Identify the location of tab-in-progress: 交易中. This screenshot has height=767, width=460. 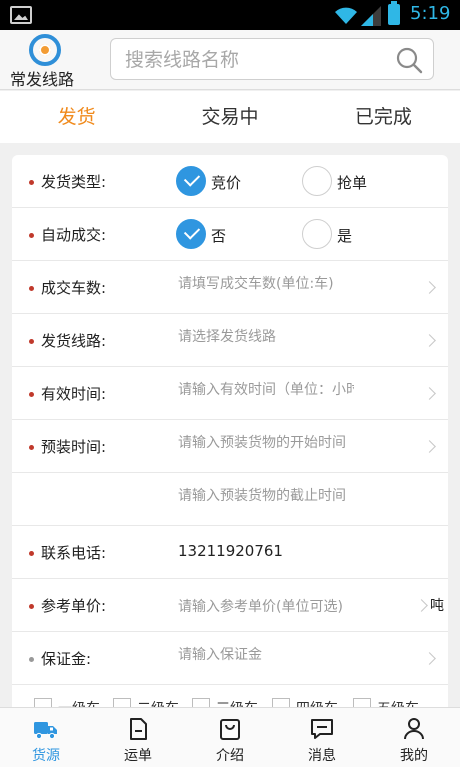
(229, 117).